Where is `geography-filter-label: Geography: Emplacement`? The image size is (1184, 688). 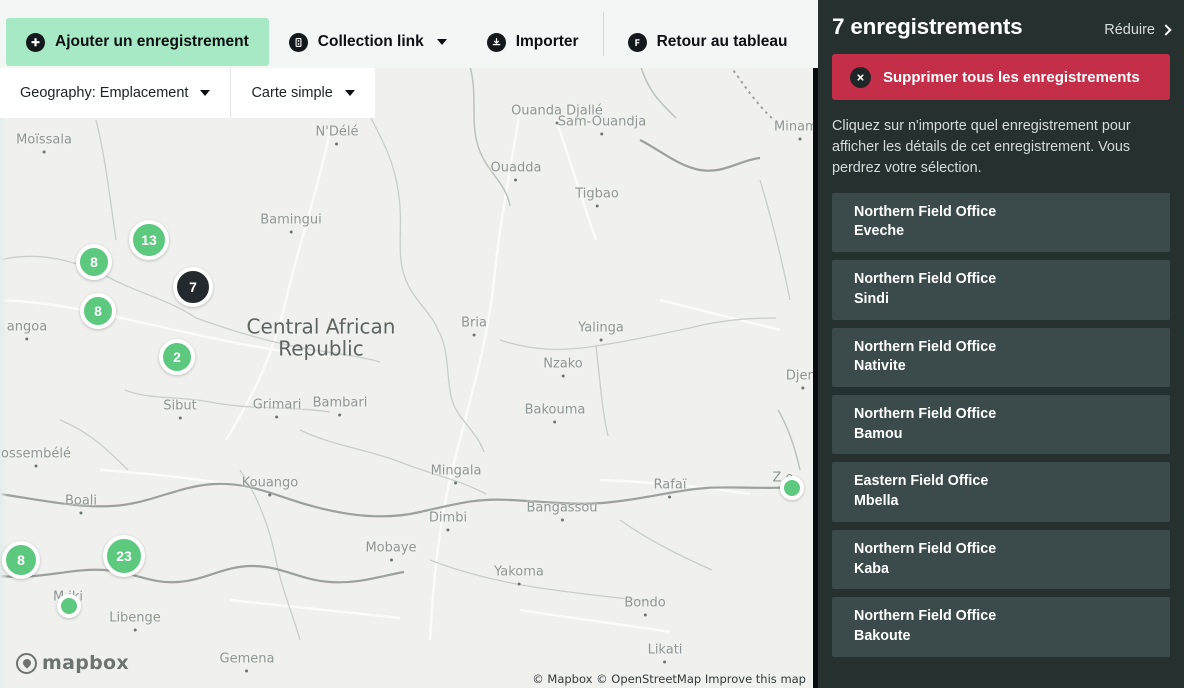 geography-filter-label: Geography: Emplacement is located at coordinates (104, 93).